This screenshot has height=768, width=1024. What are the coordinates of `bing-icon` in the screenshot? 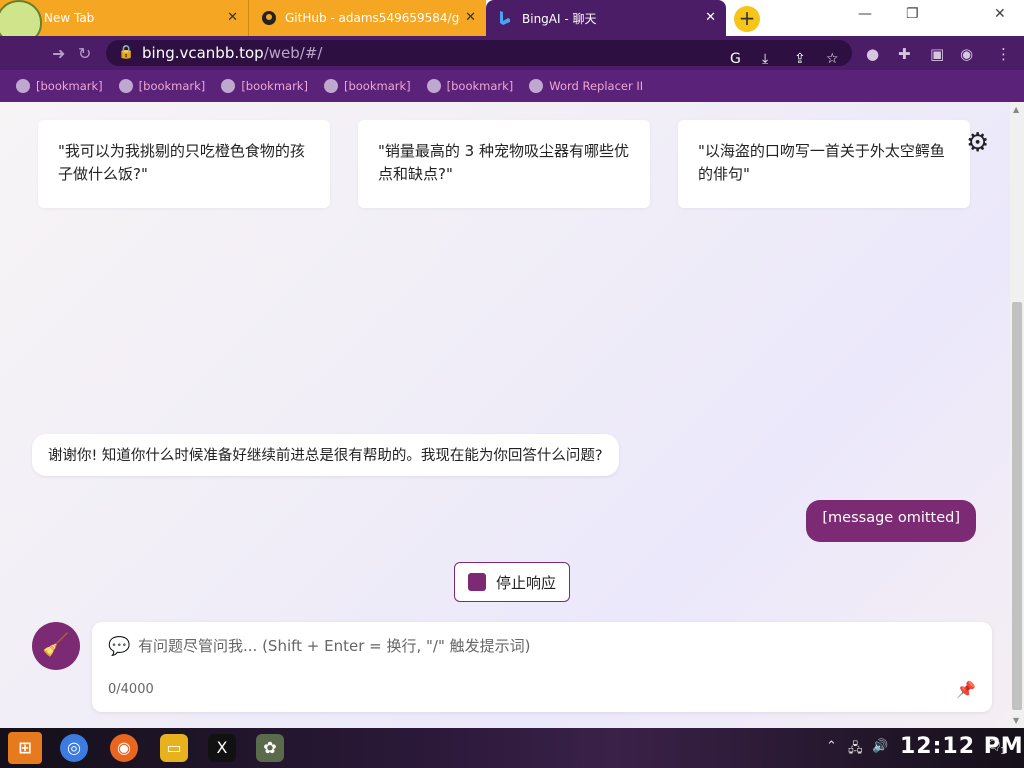 It's located at (505, 18).